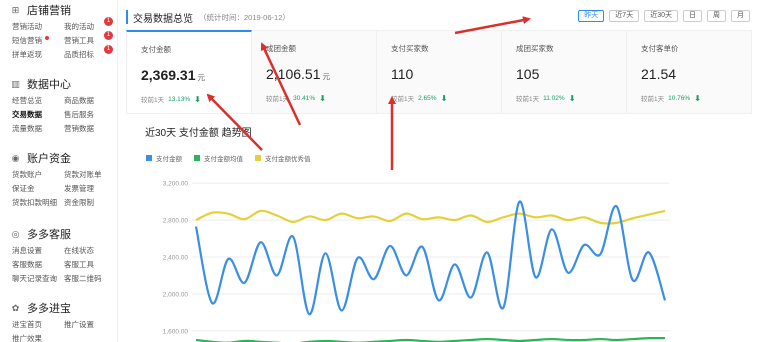 The image size is (759, 342). I want to click on metric-value: 2,106.51, so click(293, 74).